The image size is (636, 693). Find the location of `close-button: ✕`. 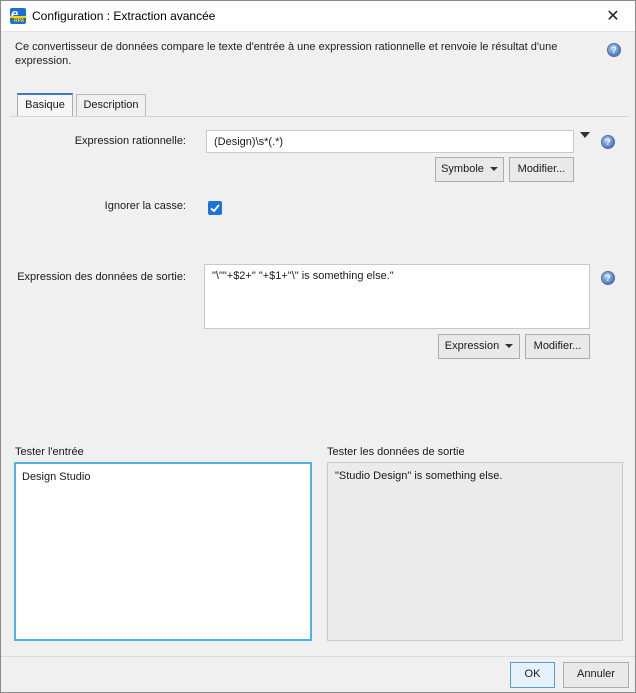

close-button: ✕ is located at coordinates (613, 16).